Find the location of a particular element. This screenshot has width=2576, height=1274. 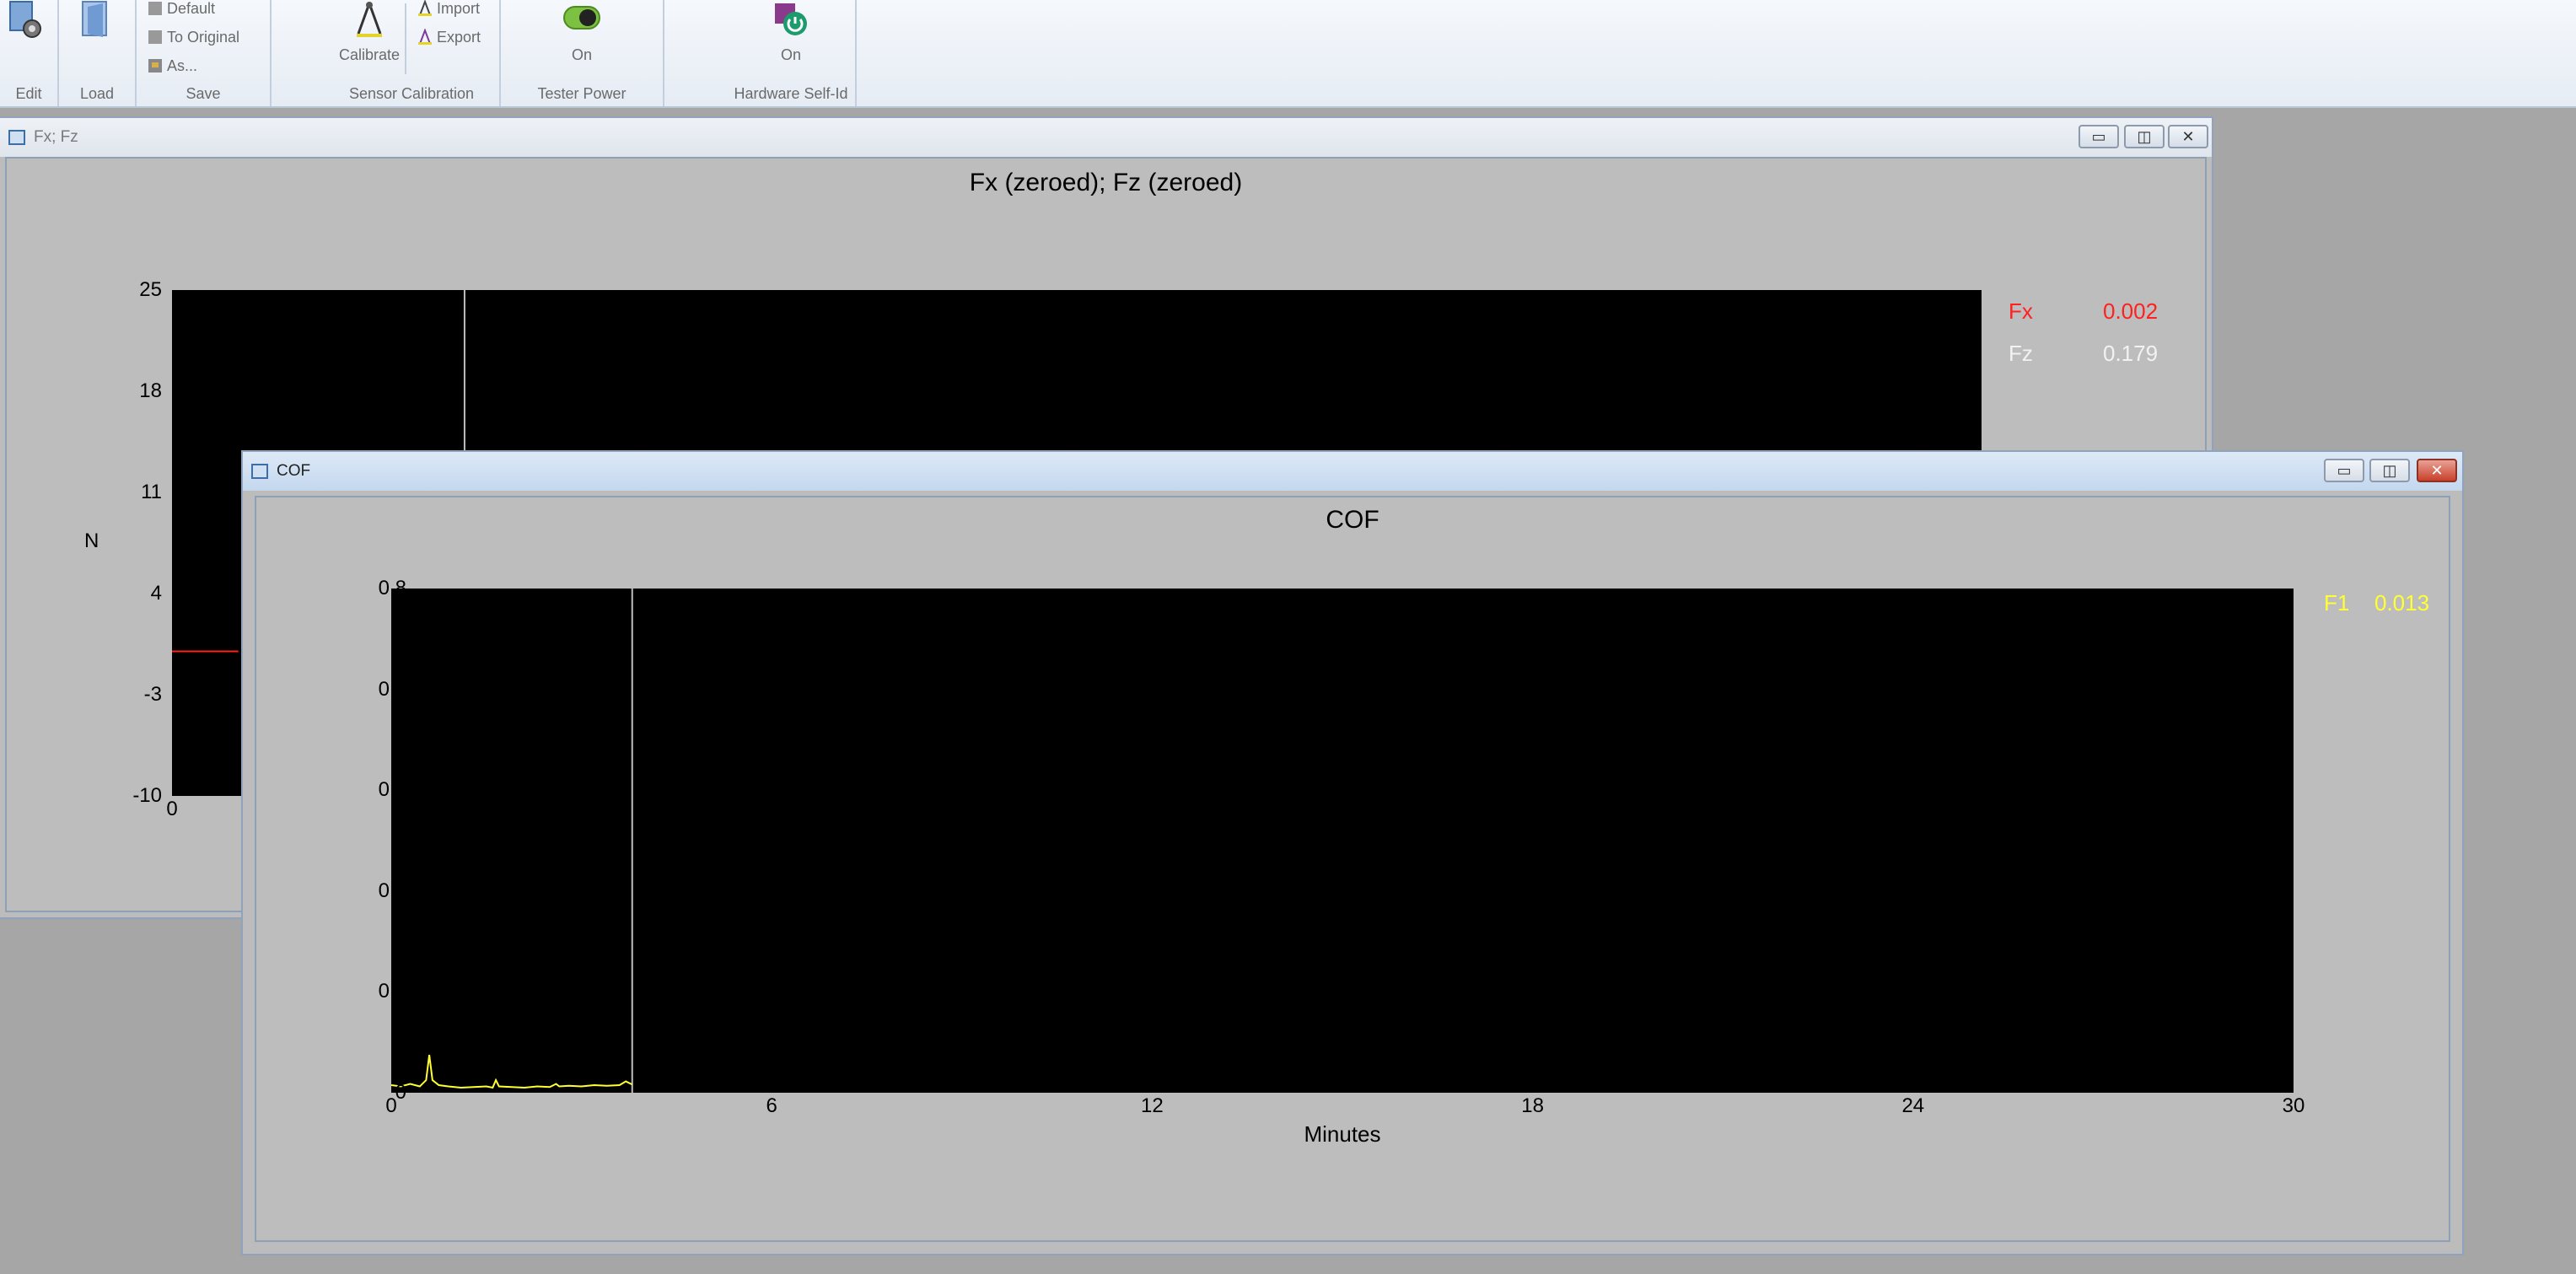

calibrate-label: Calibrate is located at coordinates (369, 54).